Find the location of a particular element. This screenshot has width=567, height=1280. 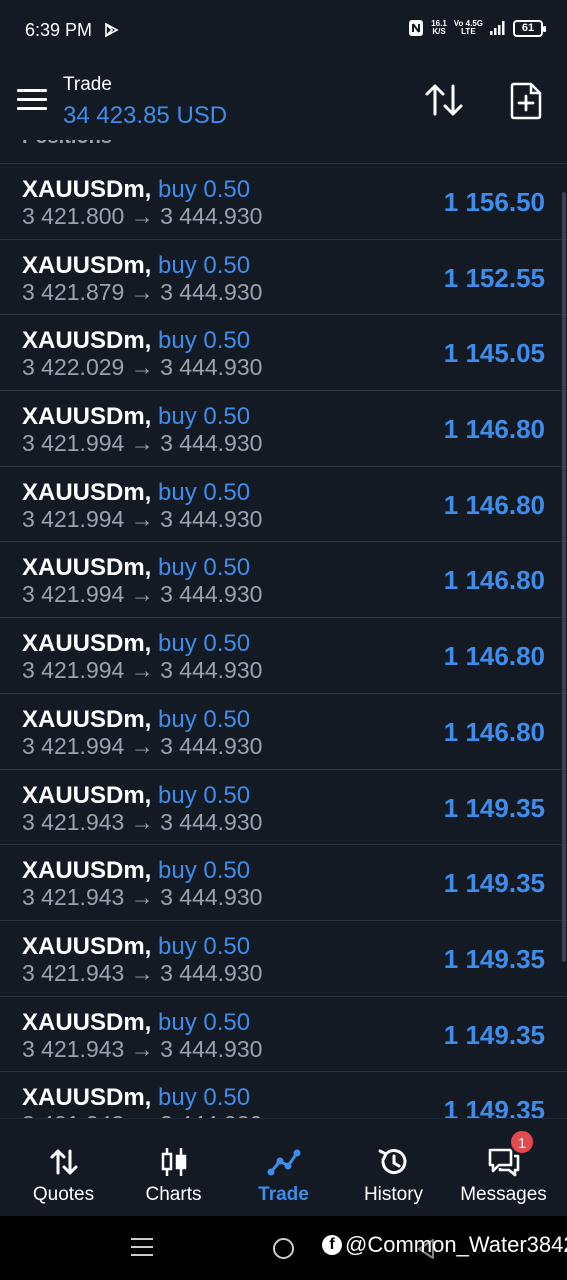

network-speed: 16.1 K/S is located at coordinates (439, 28).